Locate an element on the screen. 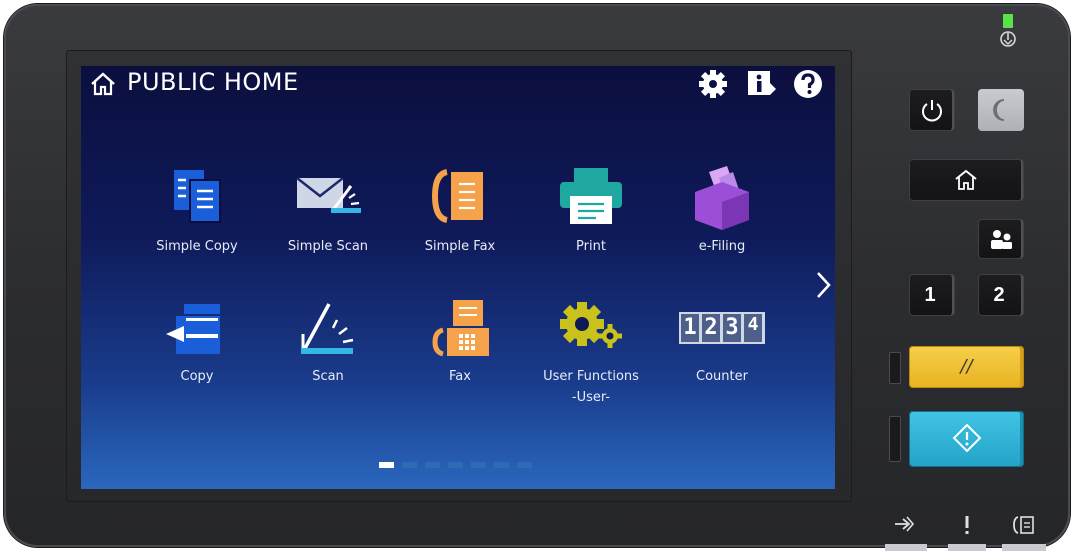 Image resolution: width=1075 pixels, height=551 pixels. app-scan: Scan is located at coordinates (328, 340).